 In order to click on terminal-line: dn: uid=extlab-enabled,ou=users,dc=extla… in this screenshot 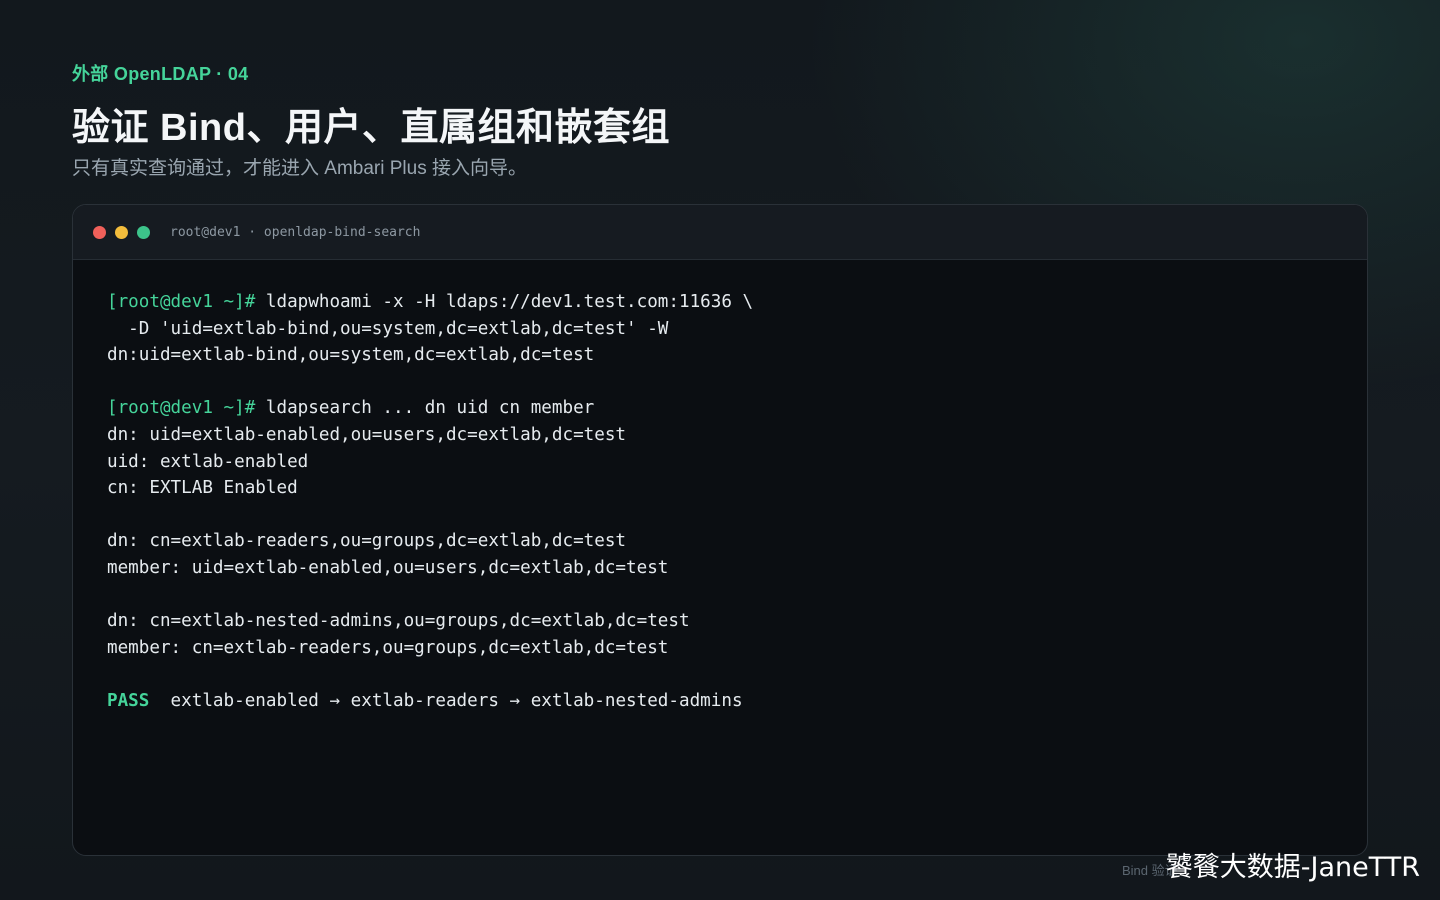, I will do `click(367, 434)`.